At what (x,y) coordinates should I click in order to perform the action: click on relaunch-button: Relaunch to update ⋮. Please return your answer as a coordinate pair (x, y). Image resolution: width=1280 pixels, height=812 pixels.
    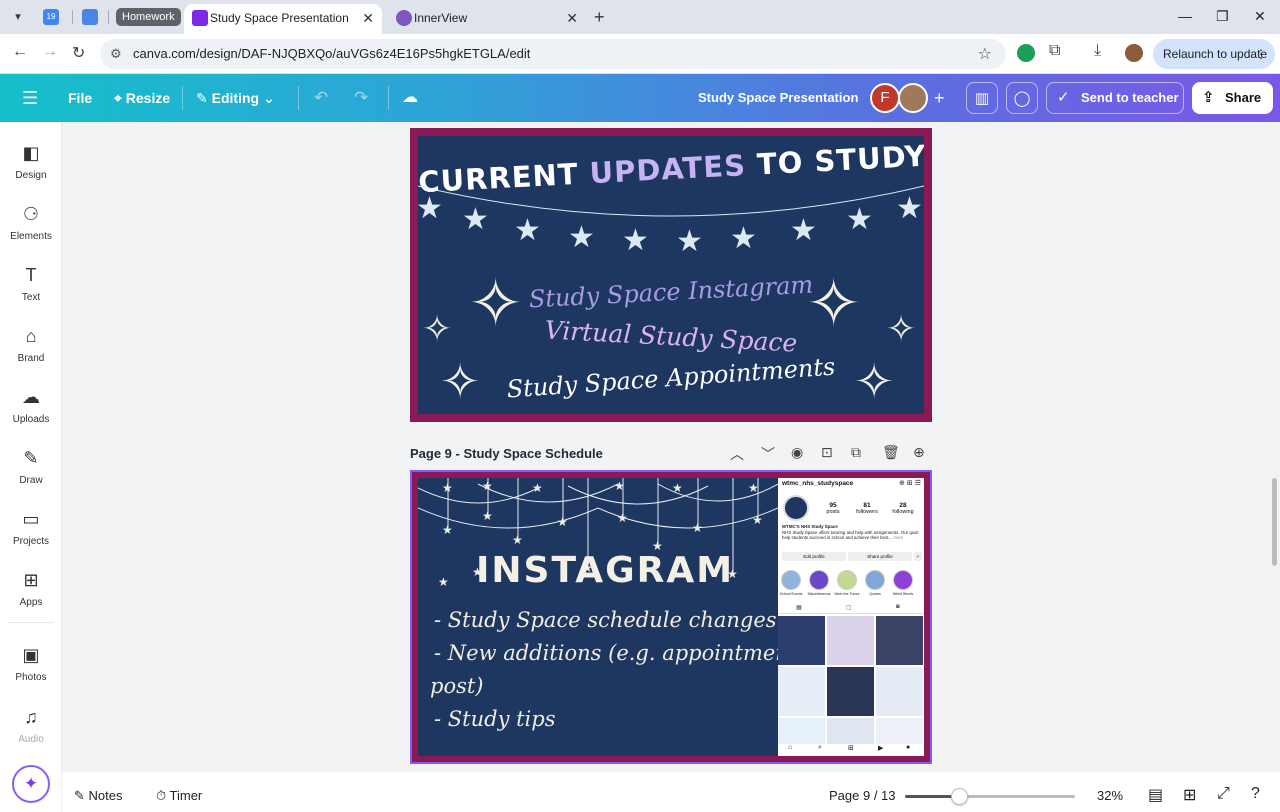
    Looking at the image, I should click on (1214, 54).